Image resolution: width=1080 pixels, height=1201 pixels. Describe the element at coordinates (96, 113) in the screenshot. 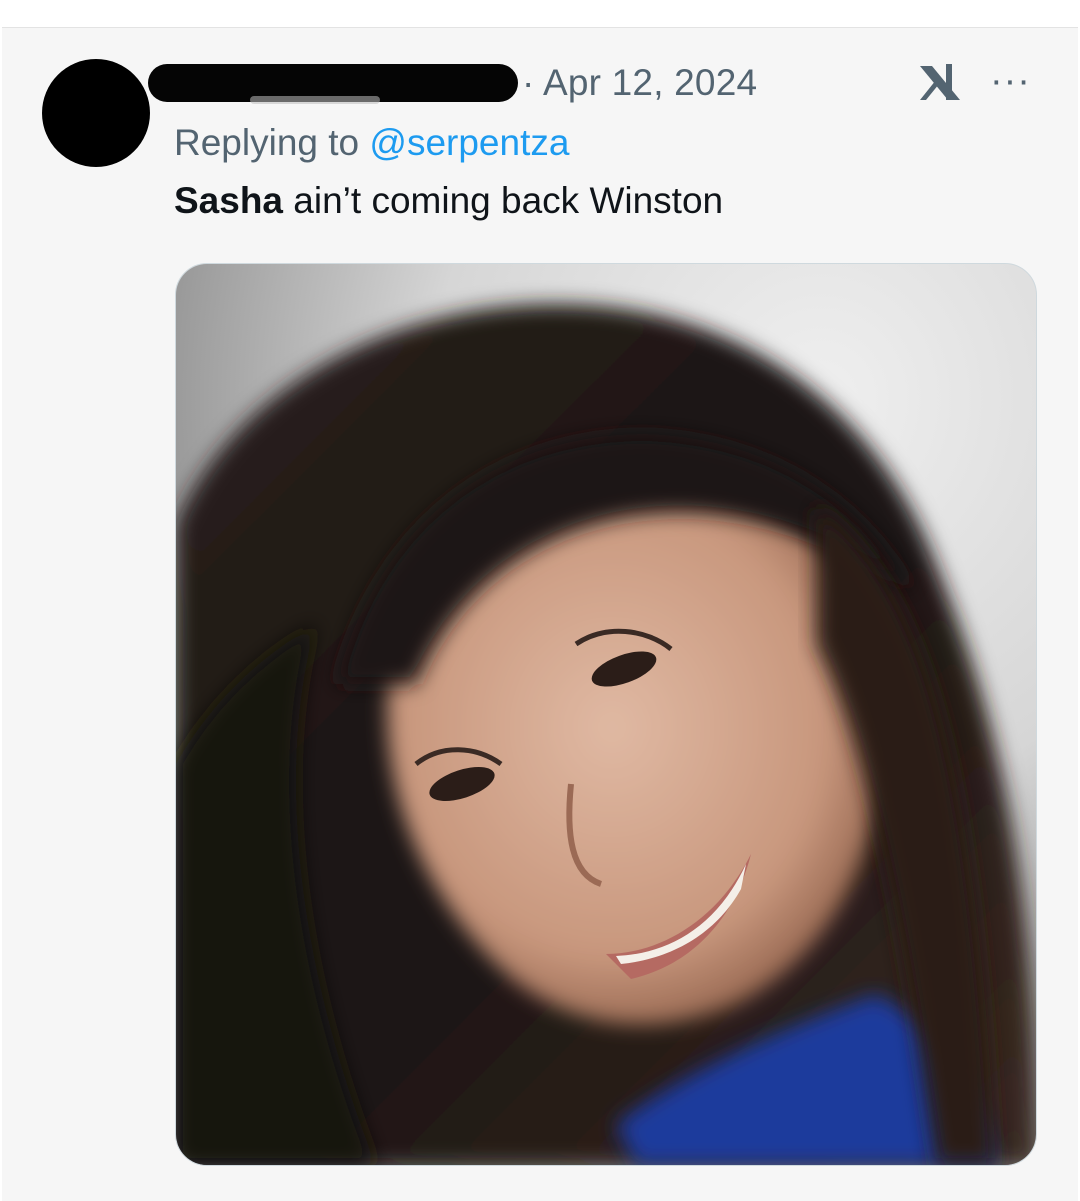

I see `avatar` at that location.